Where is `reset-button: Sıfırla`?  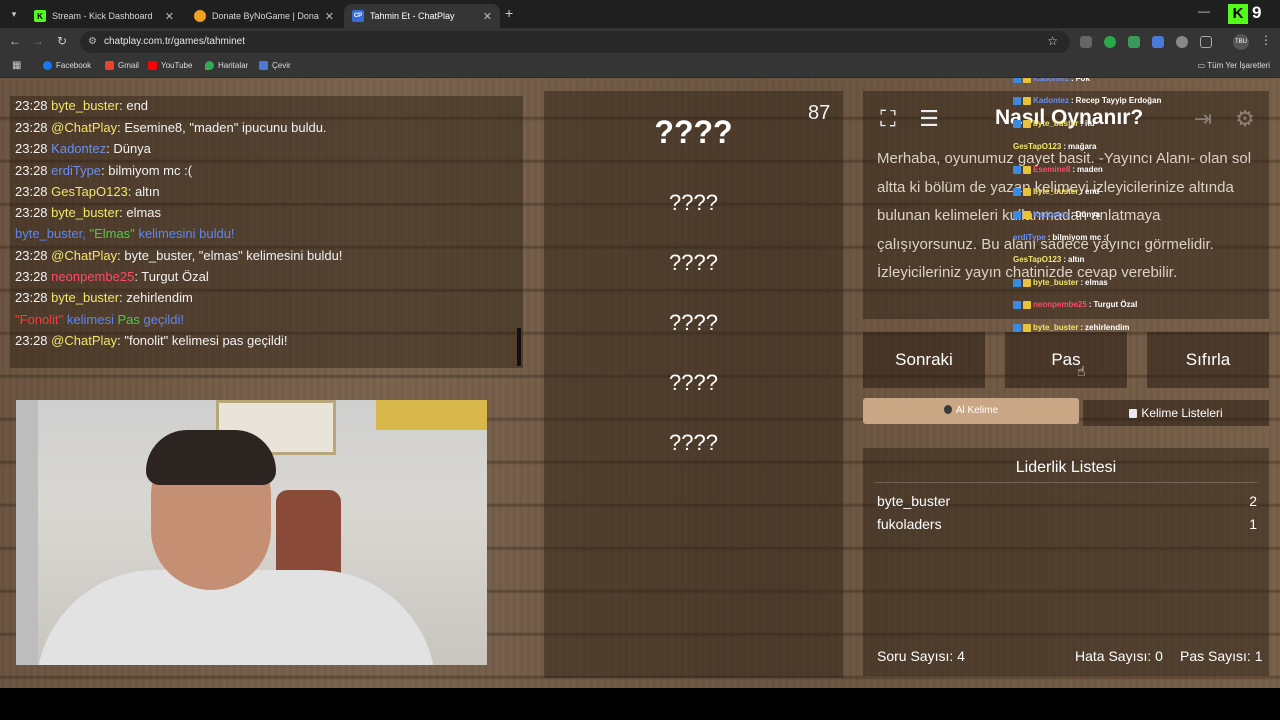 reset-button: Sıfırla is located at coordinates (1208, 360).